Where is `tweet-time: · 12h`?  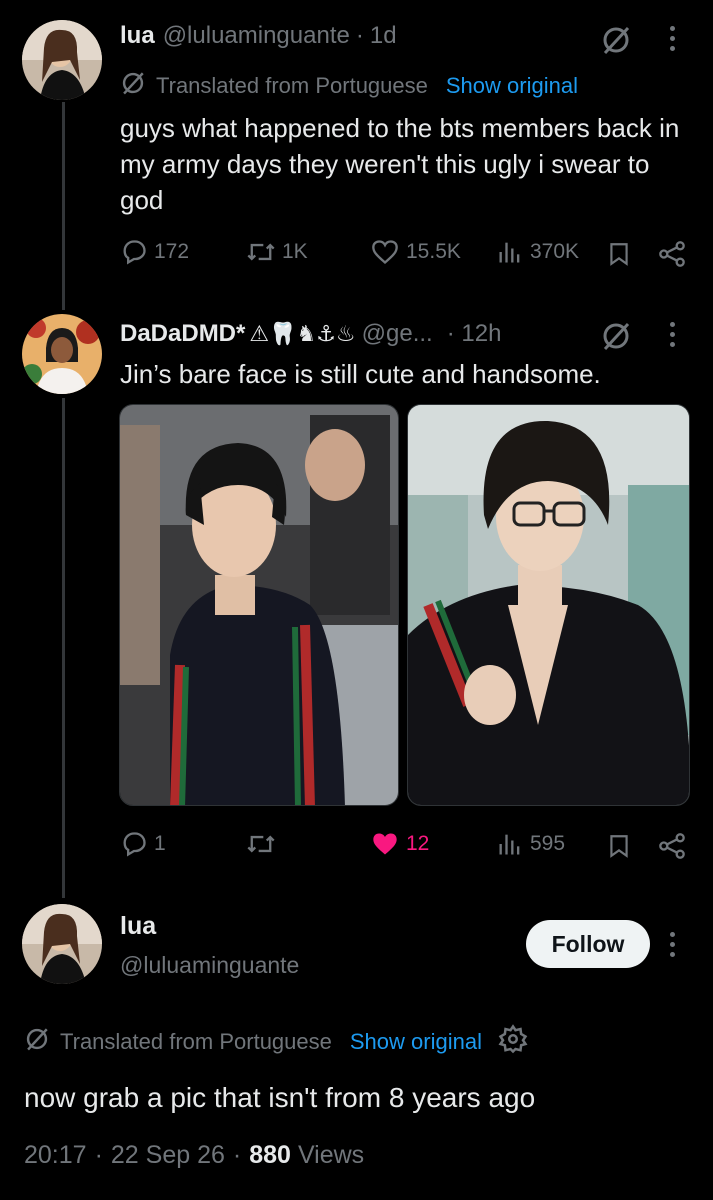 tweet-time: · 12h is located at coordinates (474, 334).